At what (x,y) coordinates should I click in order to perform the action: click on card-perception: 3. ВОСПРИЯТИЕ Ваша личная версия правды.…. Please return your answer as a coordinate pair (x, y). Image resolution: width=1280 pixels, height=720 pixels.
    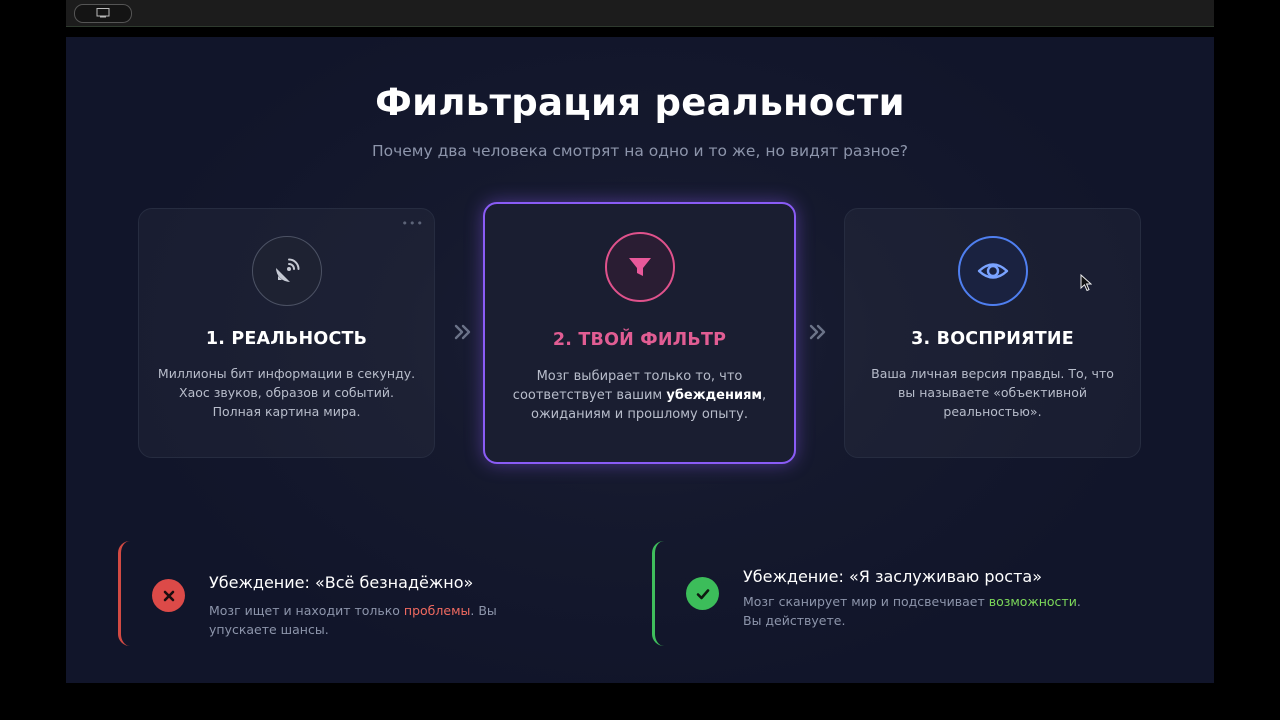
    Looking at the image, I should click on (992, 333).